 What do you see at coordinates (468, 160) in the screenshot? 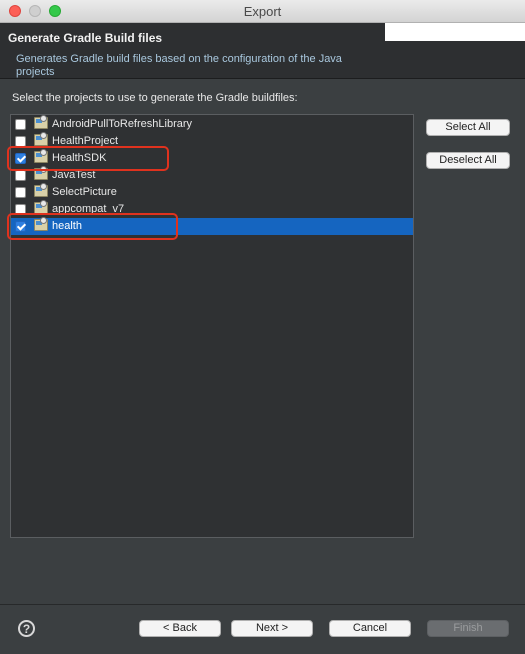
I see `deselect-all-button: Deselect All` at bounding box center [468, 160].